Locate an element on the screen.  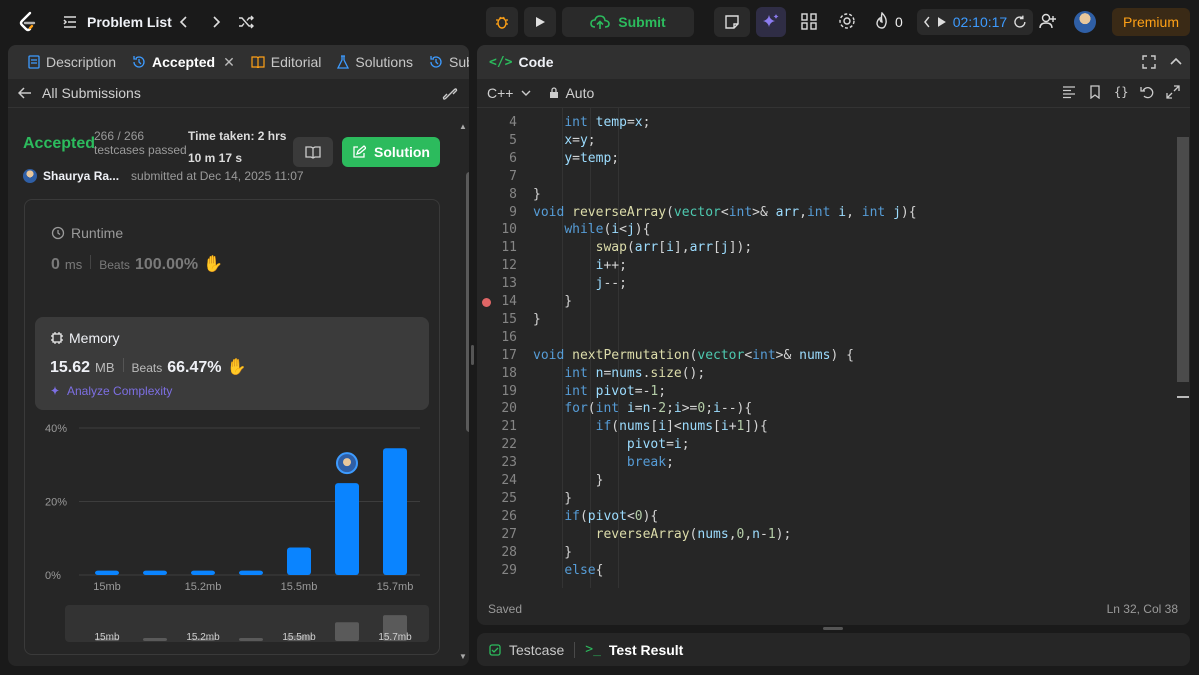
line-number: 17 is located at coordinates (497, 356).